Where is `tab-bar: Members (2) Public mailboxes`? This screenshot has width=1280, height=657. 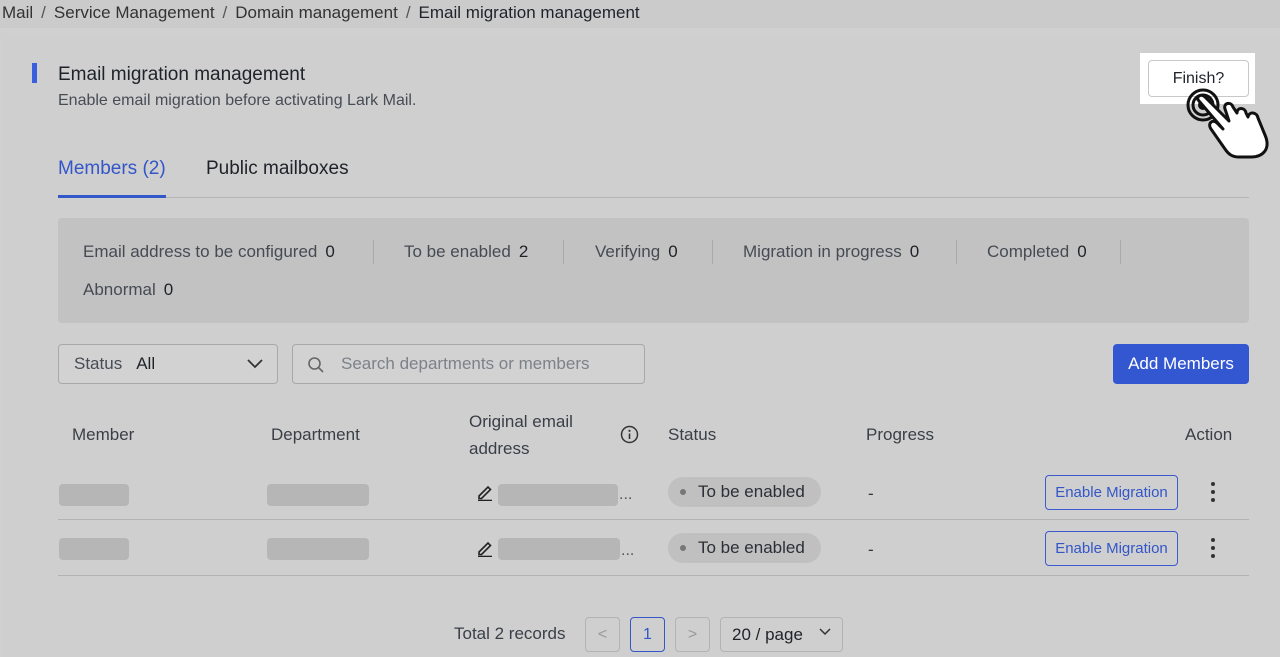 tab-bar: Members (2) Public mailboxes is located at coordinates (653, 177).